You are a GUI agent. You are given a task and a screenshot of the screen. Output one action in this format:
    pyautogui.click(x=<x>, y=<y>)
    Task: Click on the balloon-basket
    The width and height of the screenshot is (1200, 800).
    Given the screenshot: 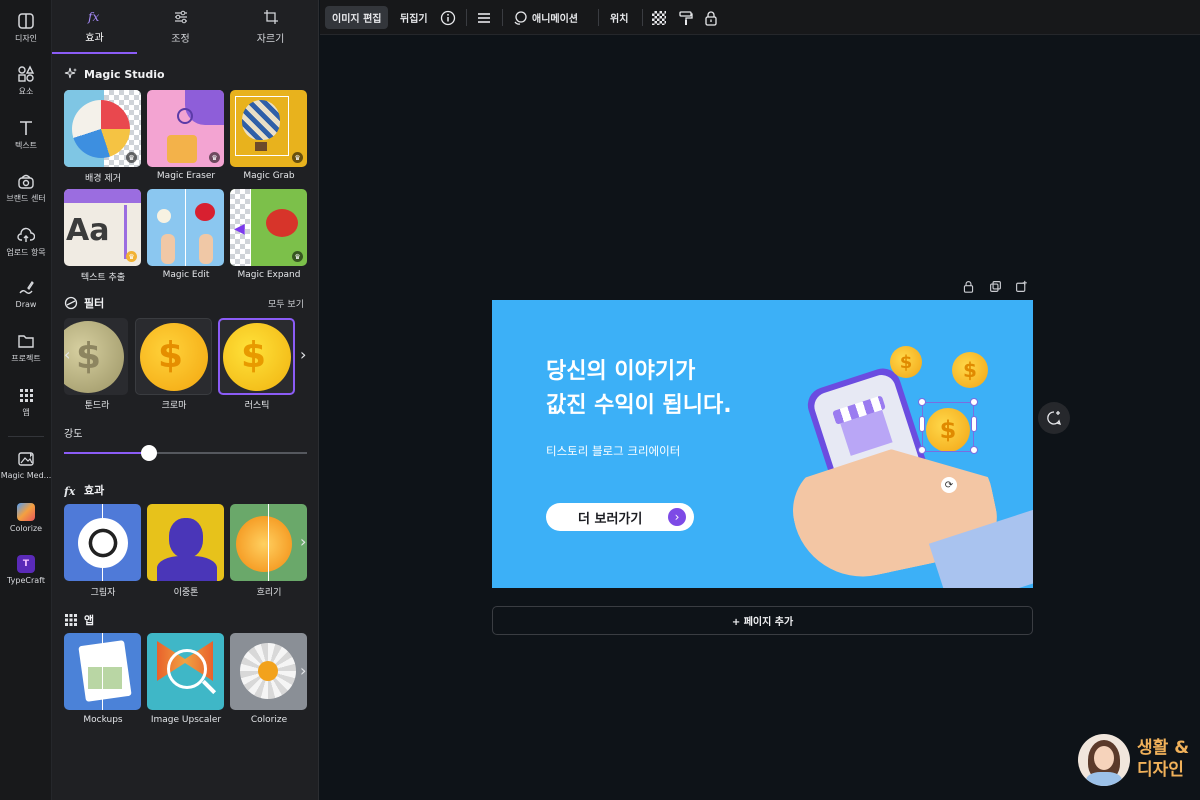 What is the action you would take?
    pyautogui.click(x=261, y=146)
    